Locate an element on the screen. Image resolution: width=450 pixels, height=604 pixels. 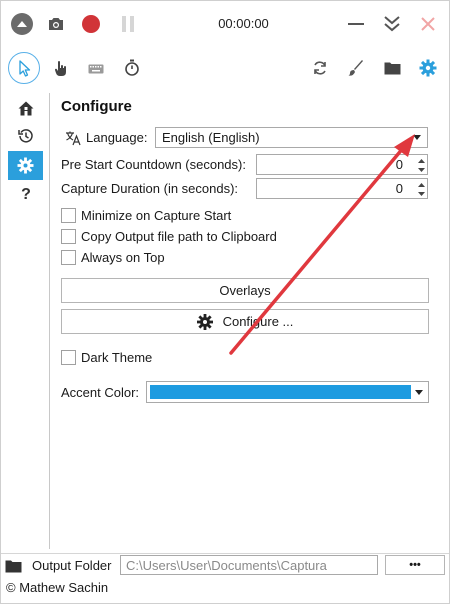
output-folder-button: Output Folder is located at coordinates (62, 565).